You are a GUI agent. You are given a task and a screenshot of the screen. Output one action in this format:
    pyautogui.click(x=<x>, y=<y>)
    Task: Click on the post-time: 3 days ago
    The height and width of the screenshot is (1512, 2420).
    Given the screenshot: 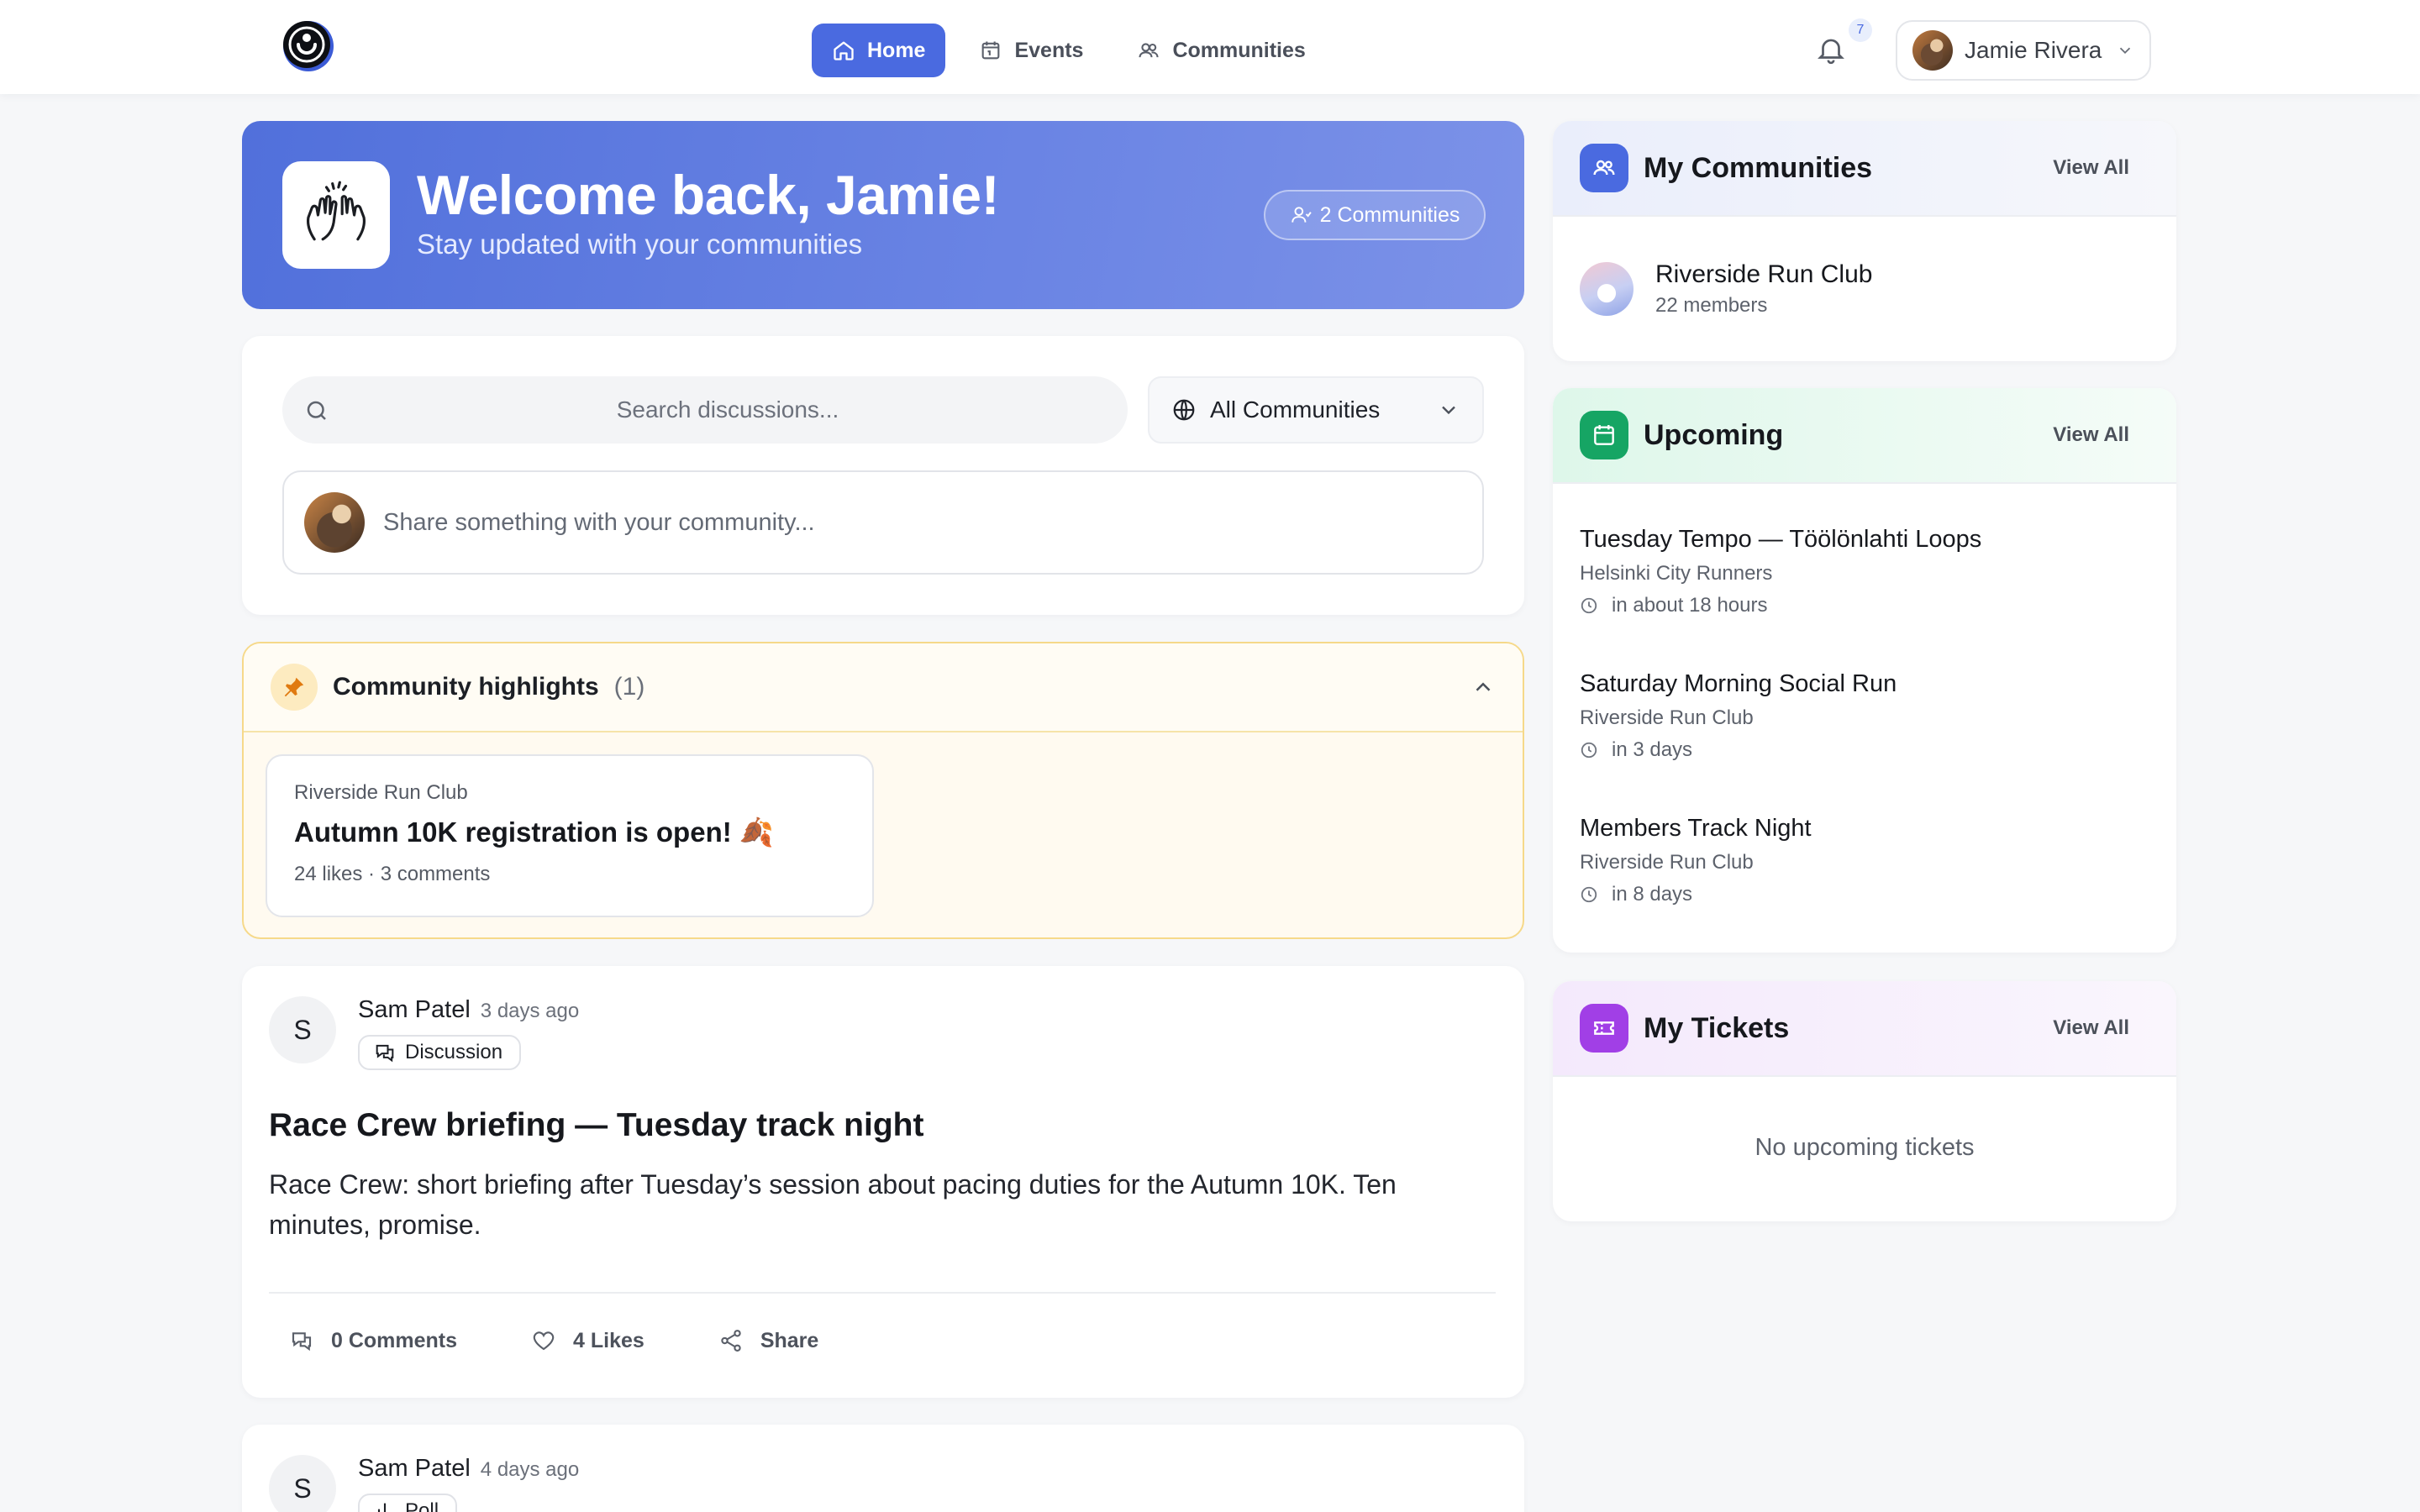 What is the action you would take?
    pyautogui.click(x=530, y=1011)
    